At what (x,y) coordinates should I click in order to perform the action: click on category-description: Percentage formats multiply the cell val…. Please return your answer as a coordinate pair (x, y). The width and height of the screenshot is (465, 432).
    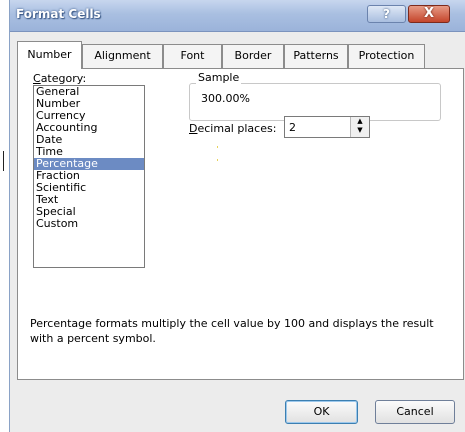
    Looking at the image, I should click on (232, 331).